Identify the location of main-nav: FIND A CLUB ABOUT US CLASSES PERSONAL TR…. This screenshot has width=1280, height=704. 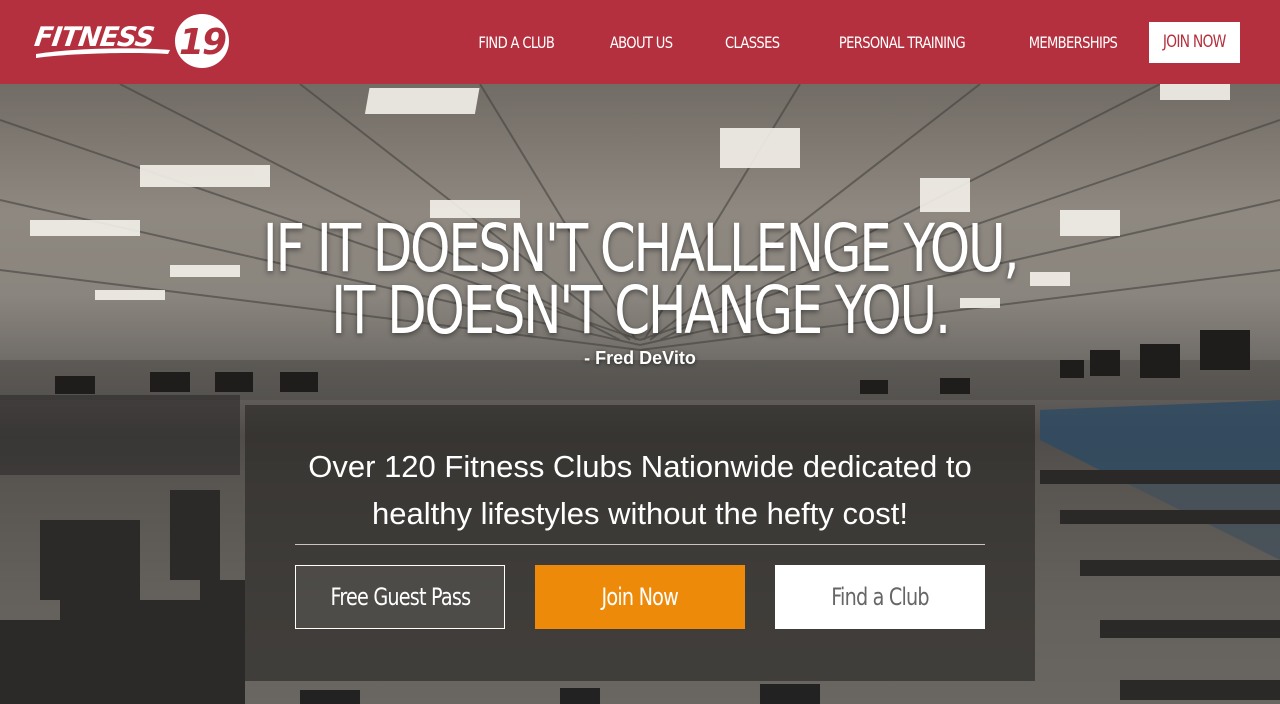
(855, 42).